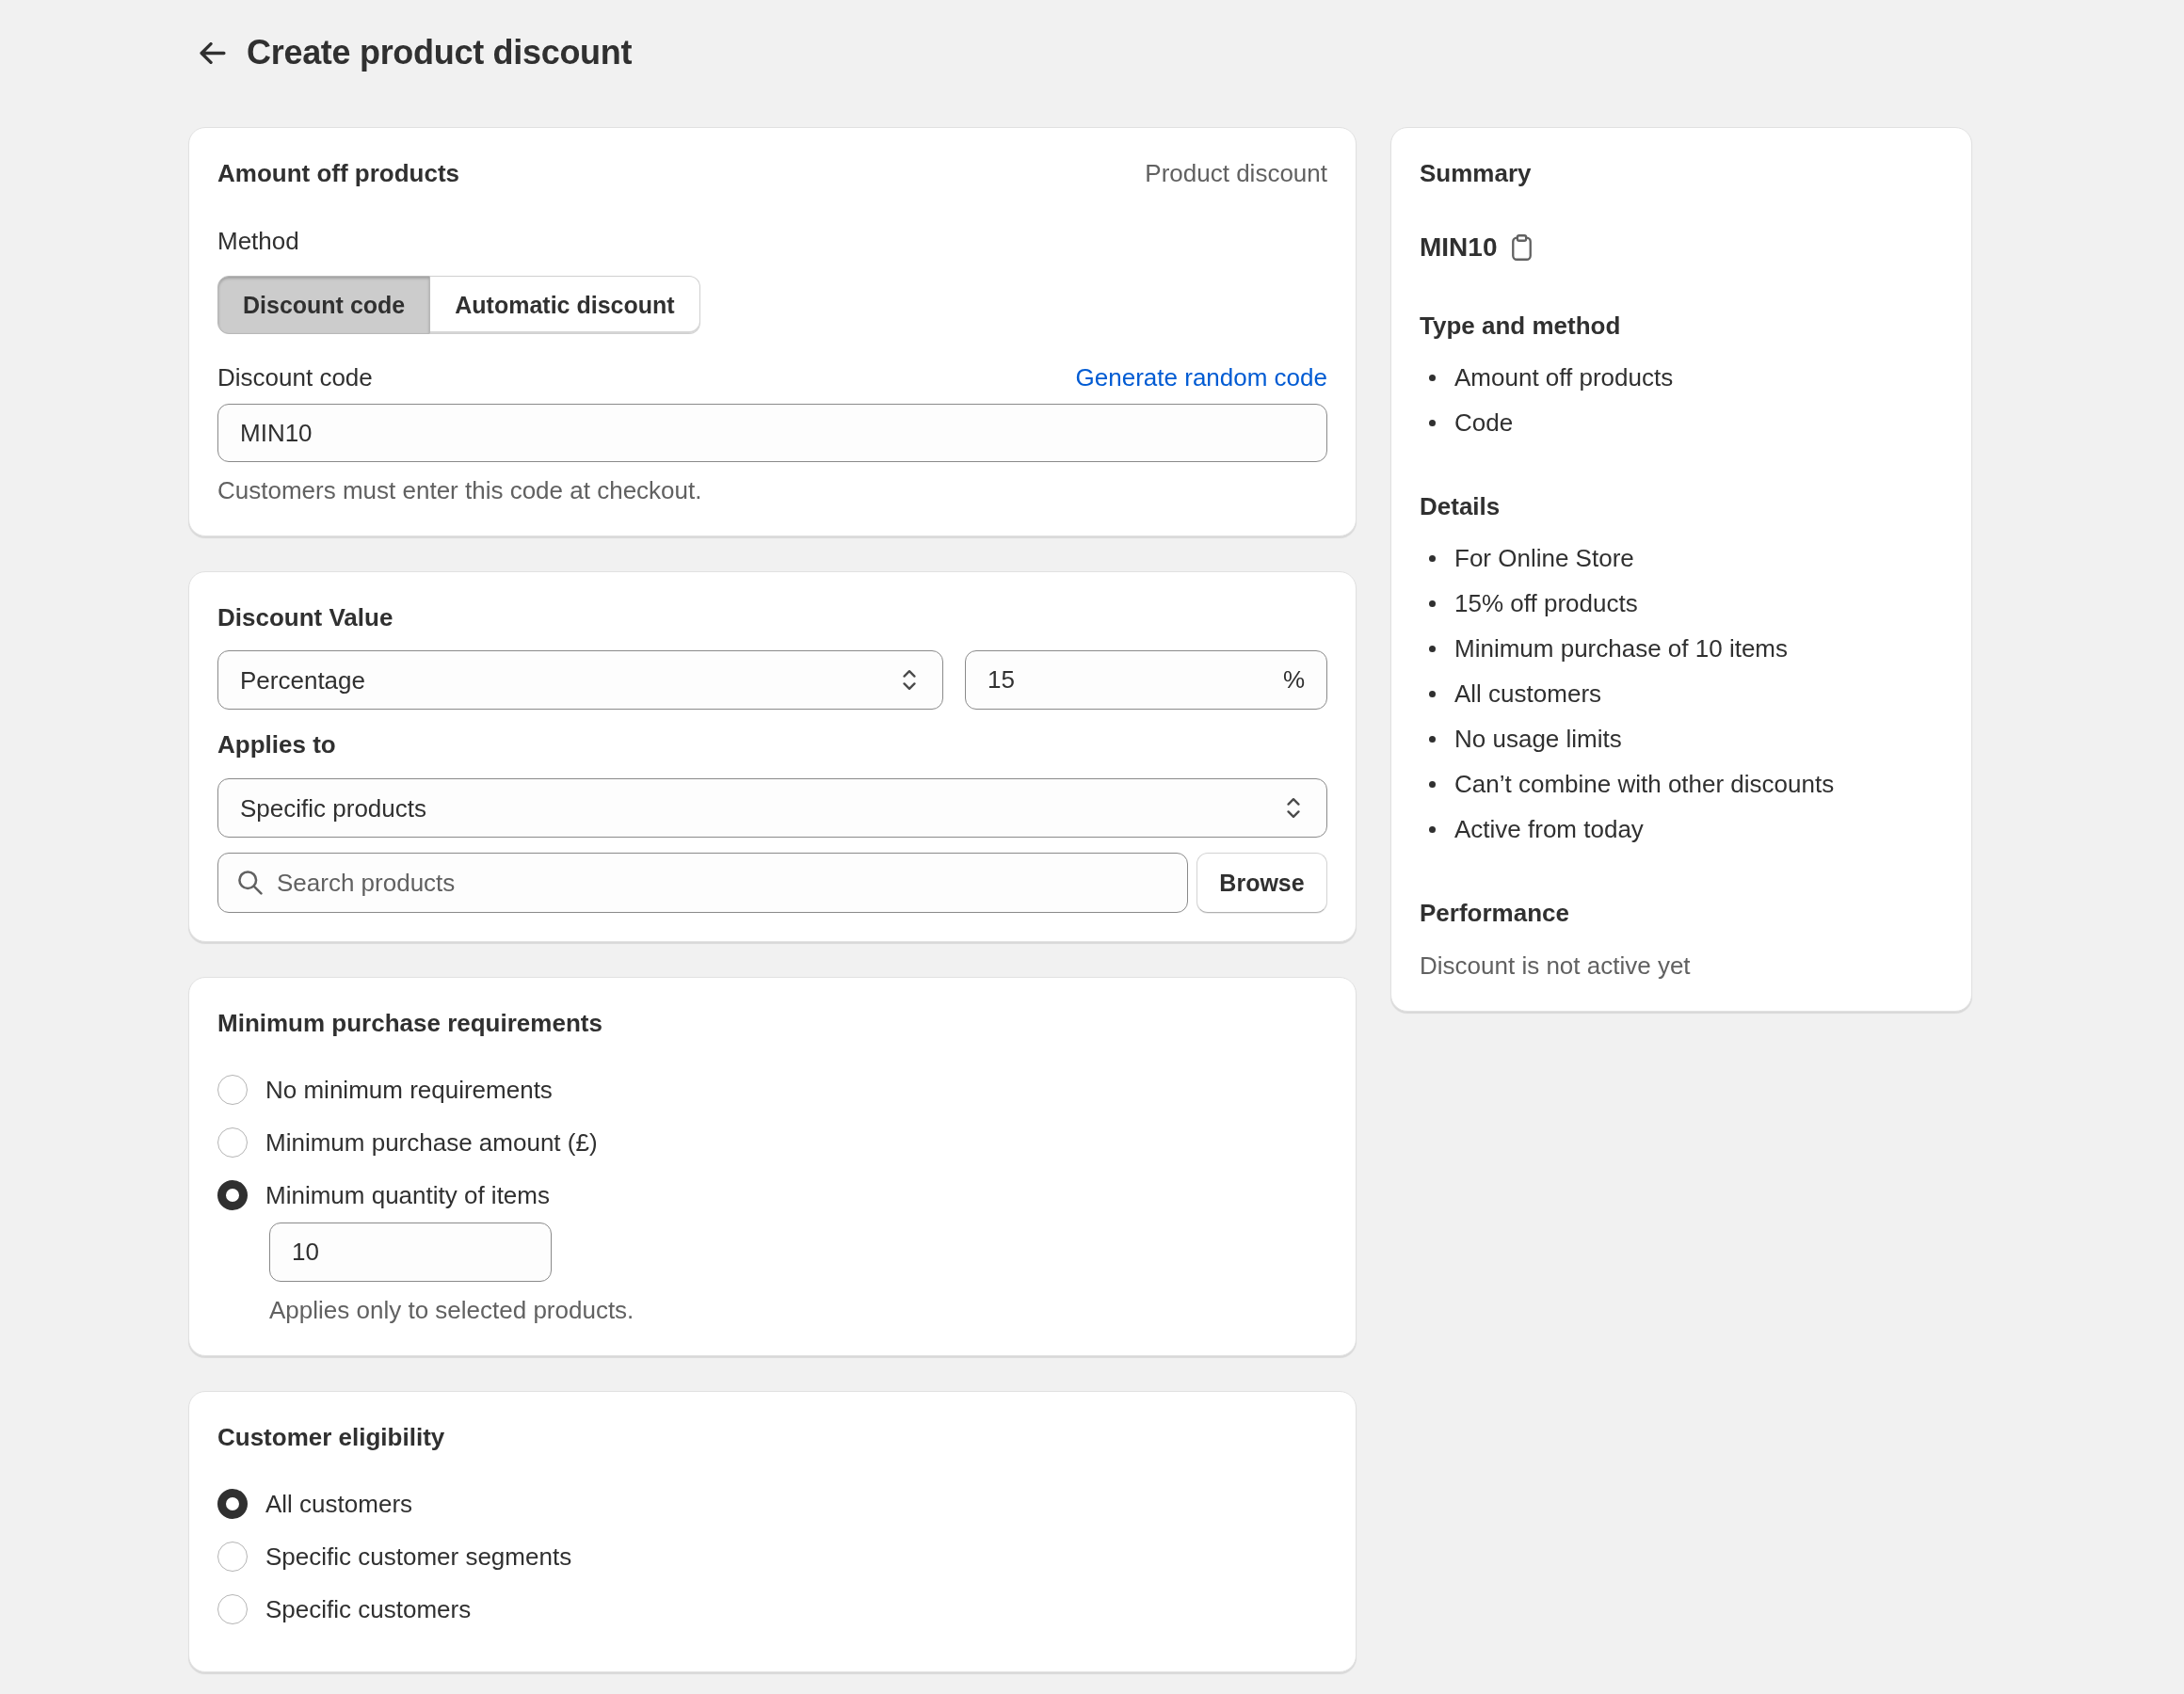 This screenshot has height=1694, width=2184. Describe the element at coordinates (452, 1310) in the screenshot. I see `help-text: Applies only to selected products.` at that location.